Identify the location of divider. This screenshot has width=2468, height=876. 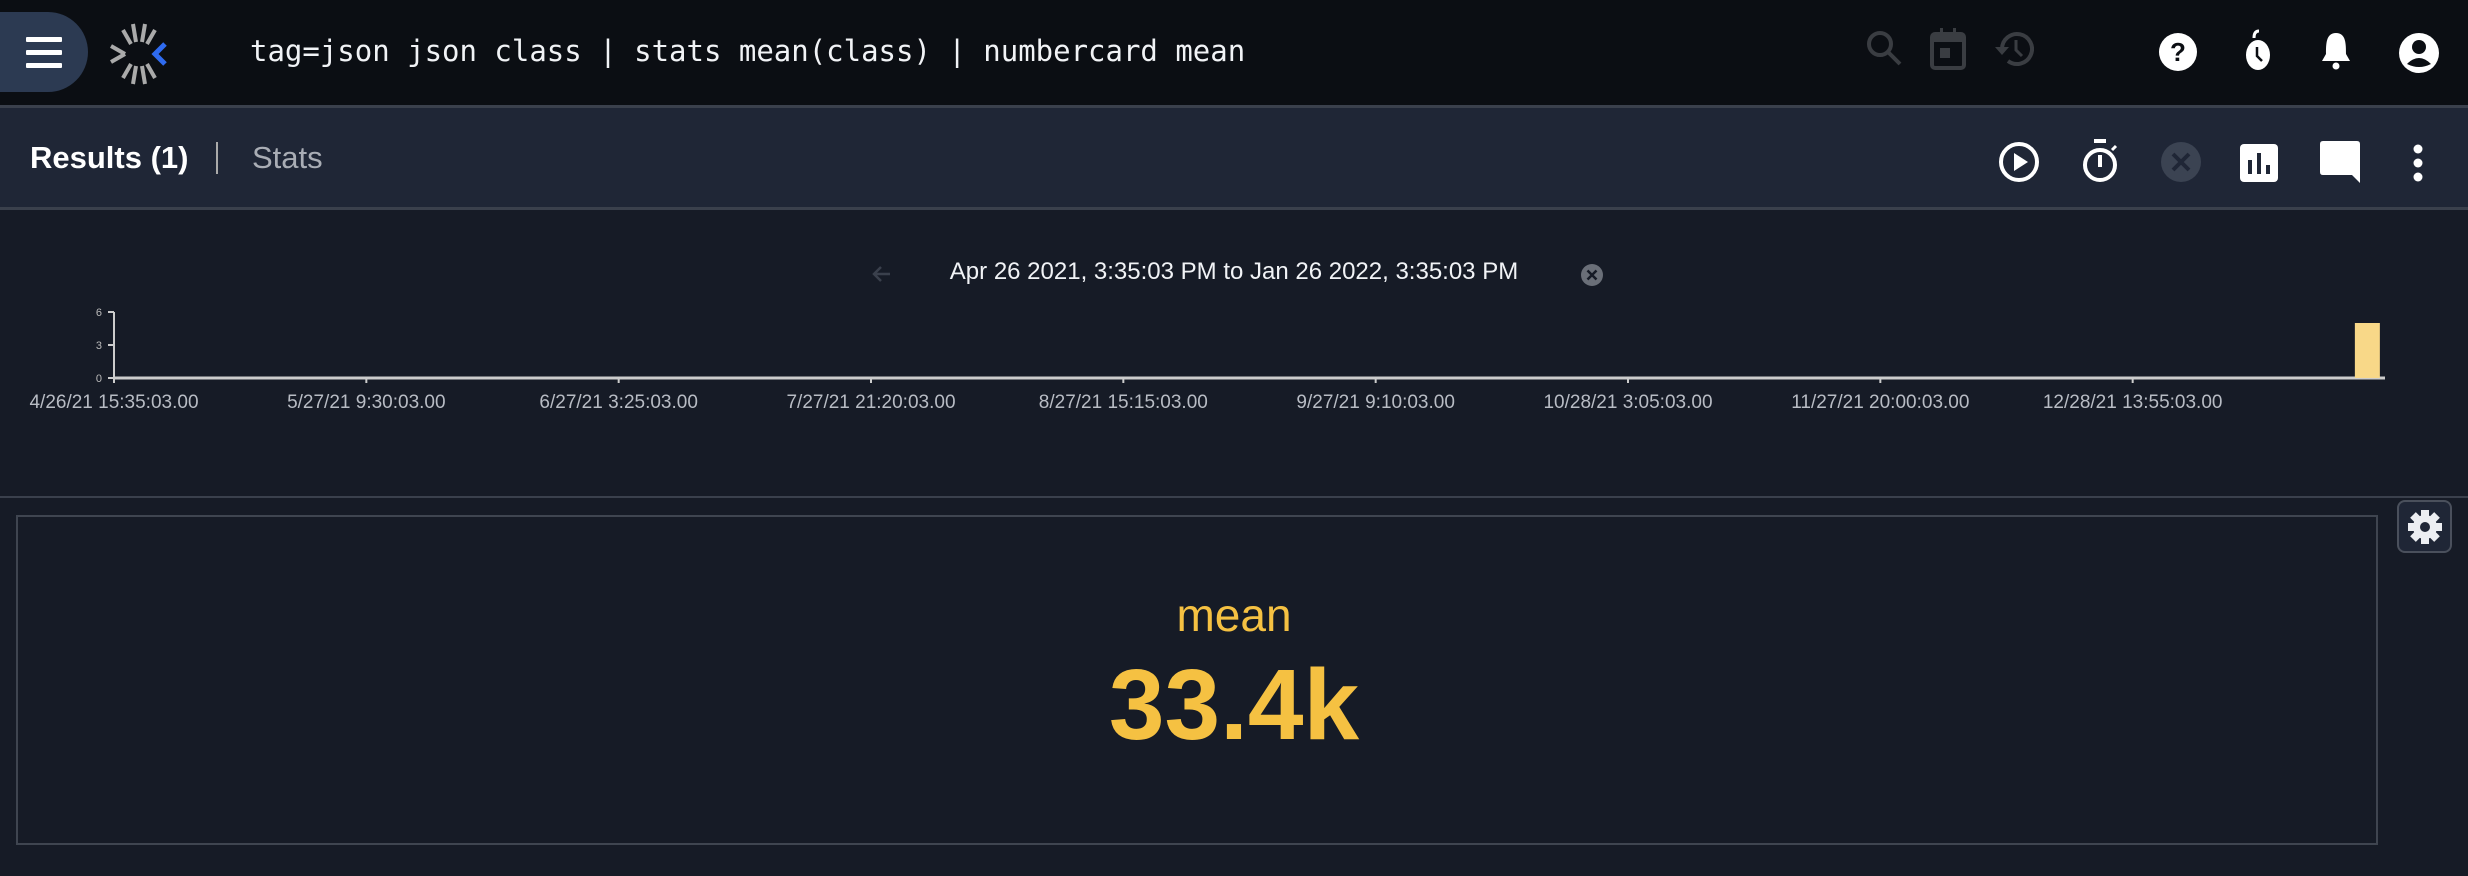
(1234, 497).